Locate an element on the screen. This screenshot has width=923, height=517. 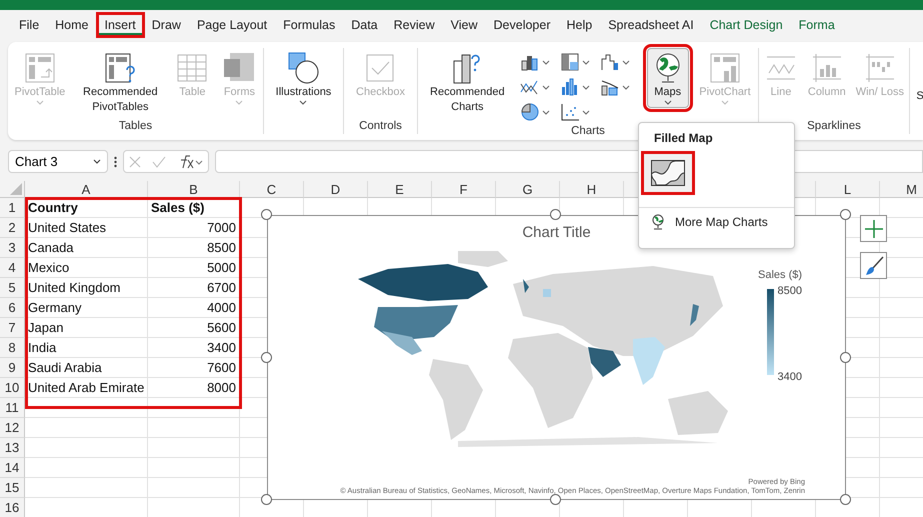
table-cell-text: 8500 is located at coordinates (221, 248).